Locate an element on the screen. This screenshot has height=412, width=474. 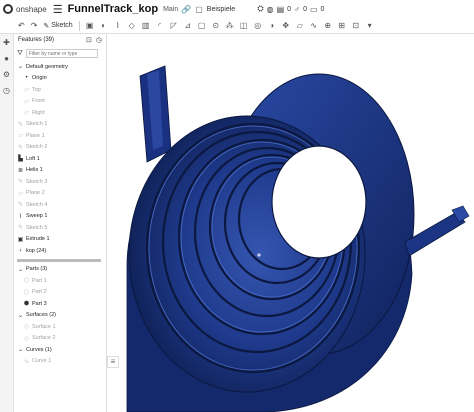
part-item: ⬢ Part 3 is located at coordinates (60, 304).